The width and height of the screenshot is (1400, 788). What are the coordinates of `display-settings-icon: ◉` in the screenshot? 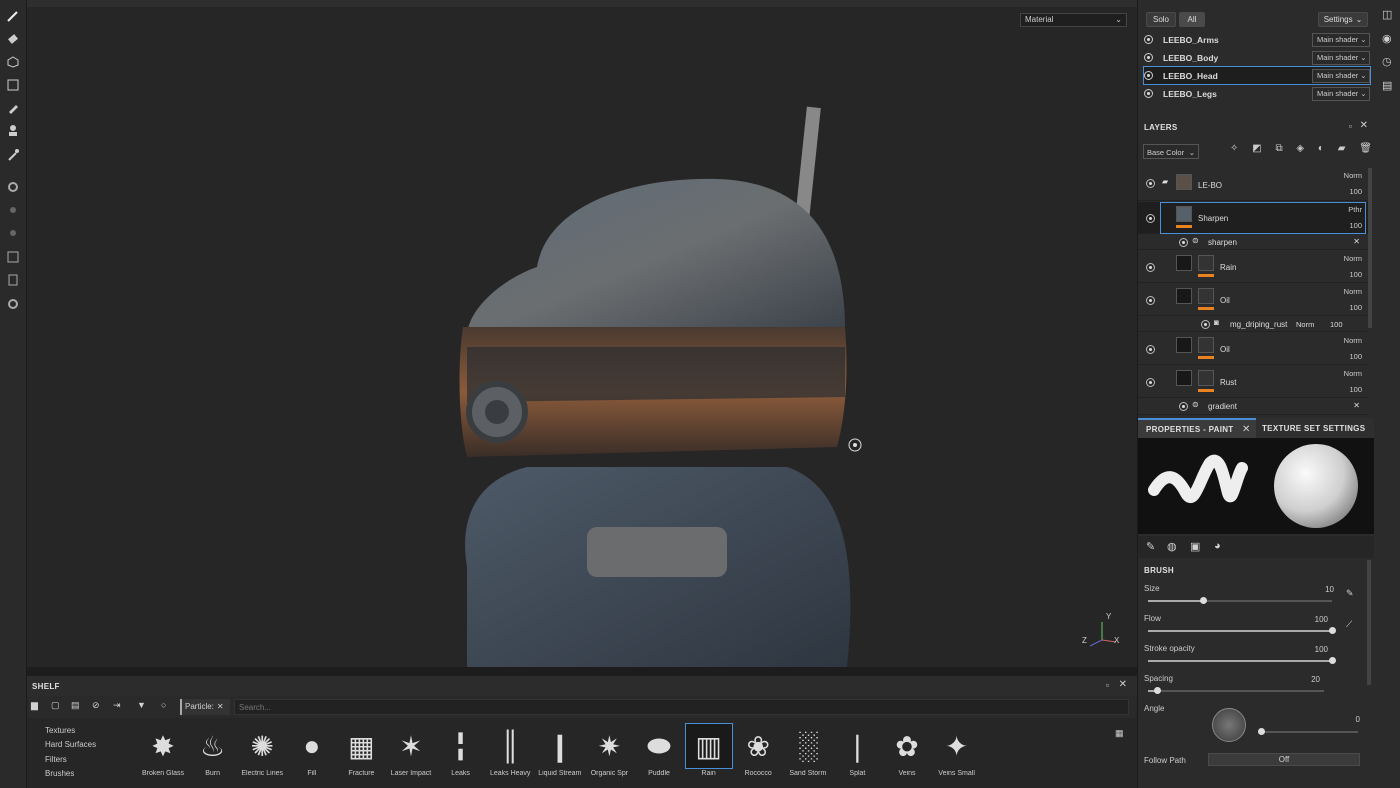 It's located at (1387, 38).